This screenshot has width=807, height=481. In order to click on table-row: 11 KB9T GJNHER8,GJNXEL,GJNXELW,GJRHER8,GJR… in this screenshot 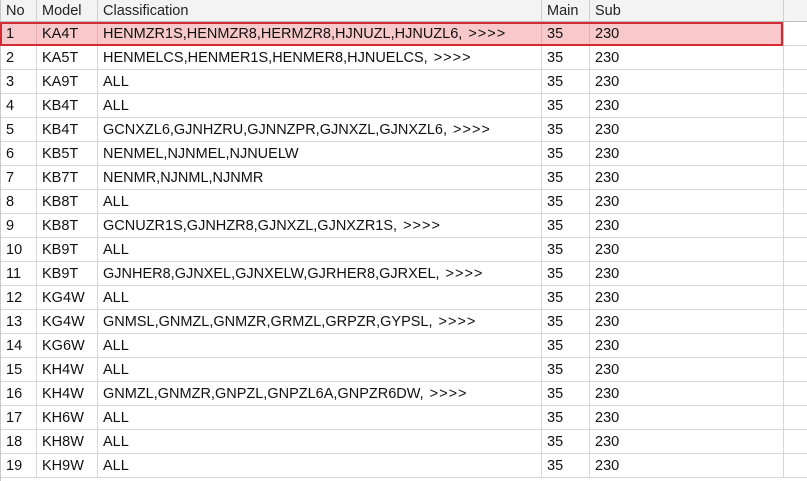, I will do `click(404, 274)`.